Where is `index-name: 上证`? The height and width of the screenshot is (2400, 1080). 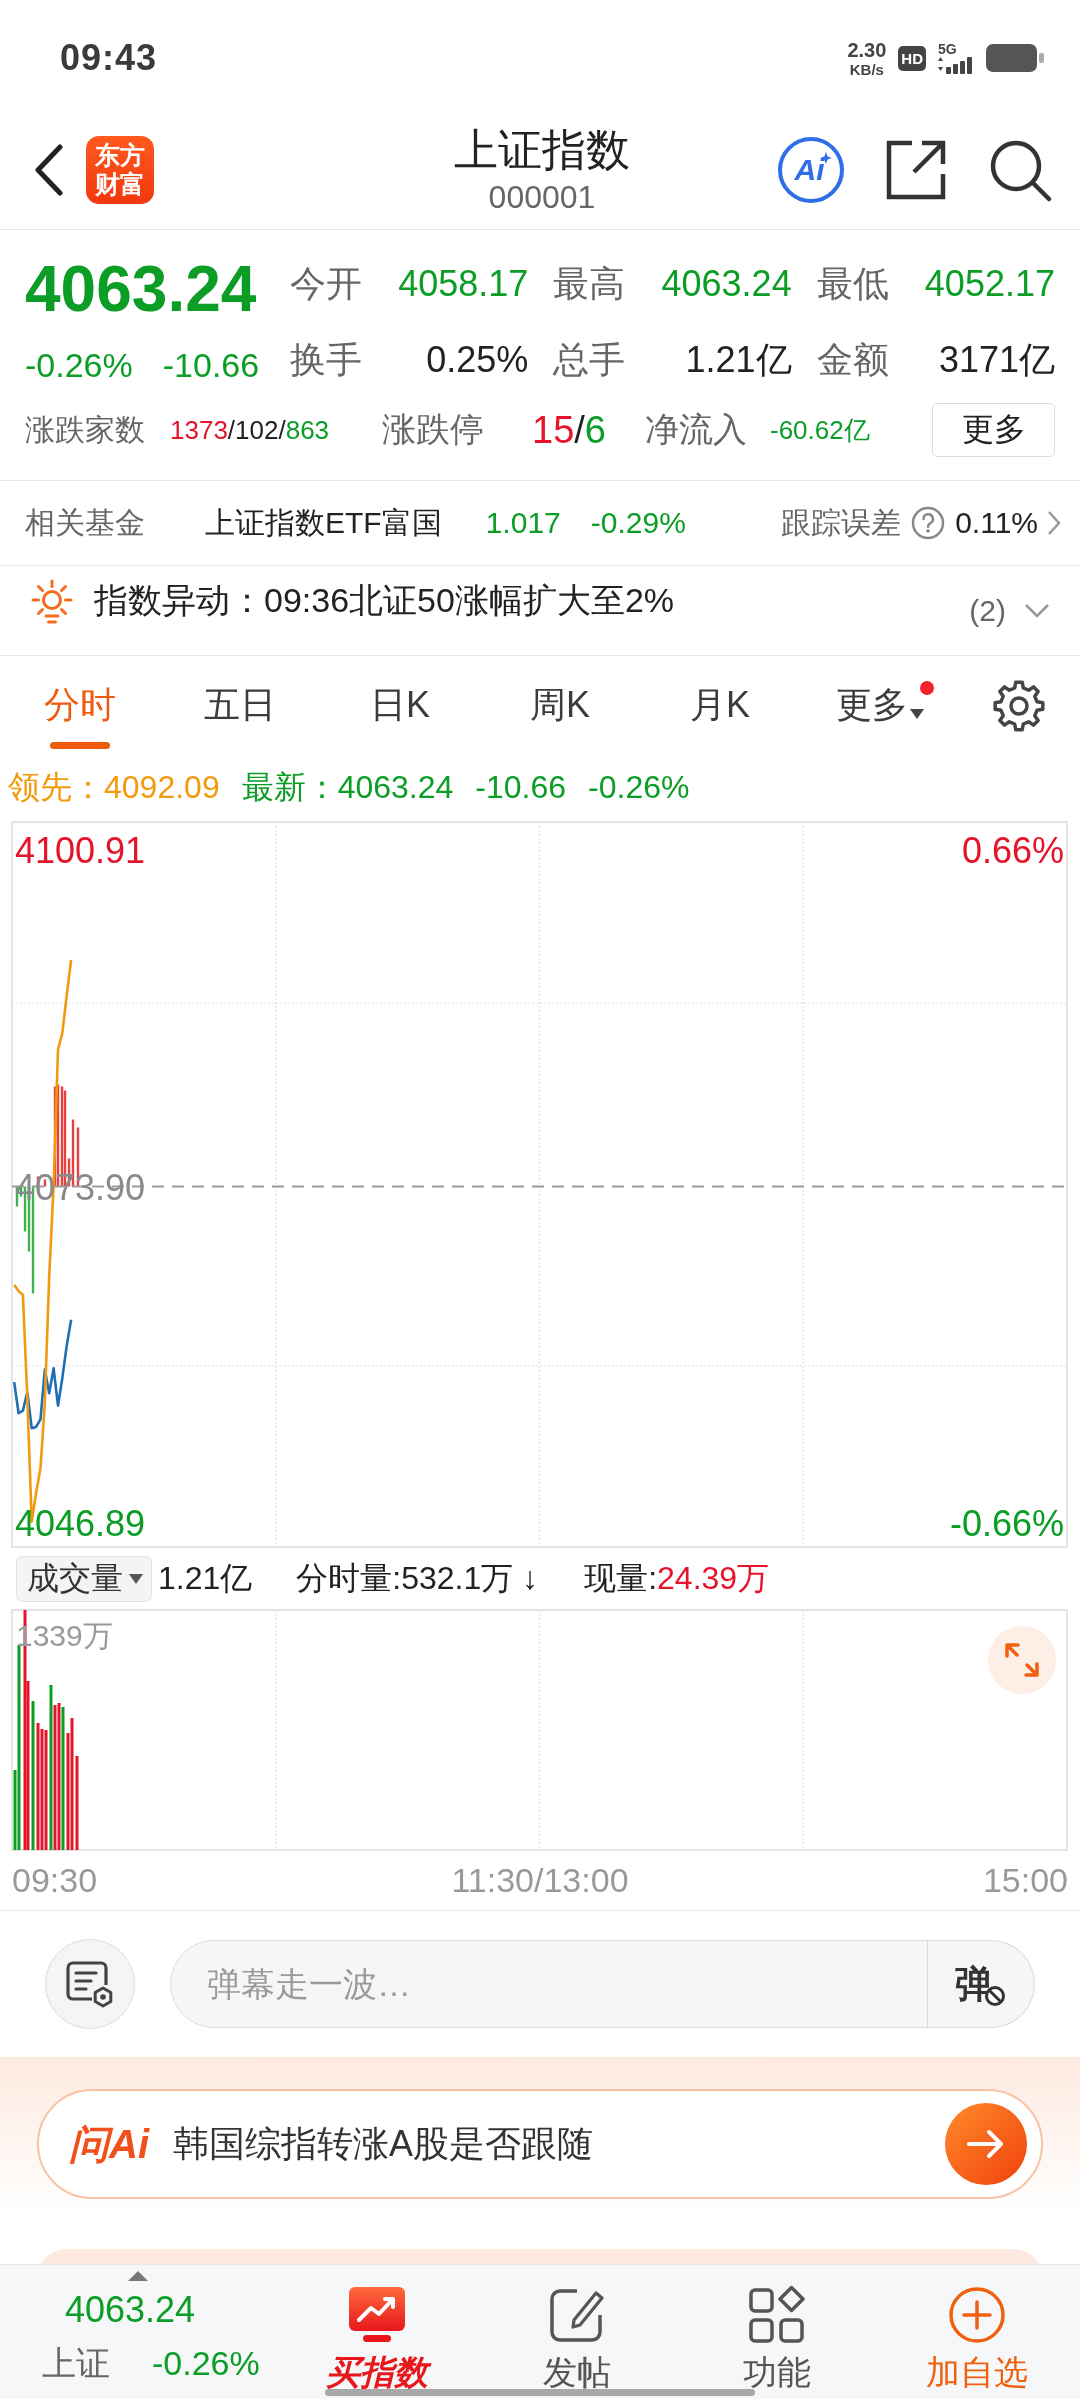
index-name: 上证 is located at coordinates (76, 2363).